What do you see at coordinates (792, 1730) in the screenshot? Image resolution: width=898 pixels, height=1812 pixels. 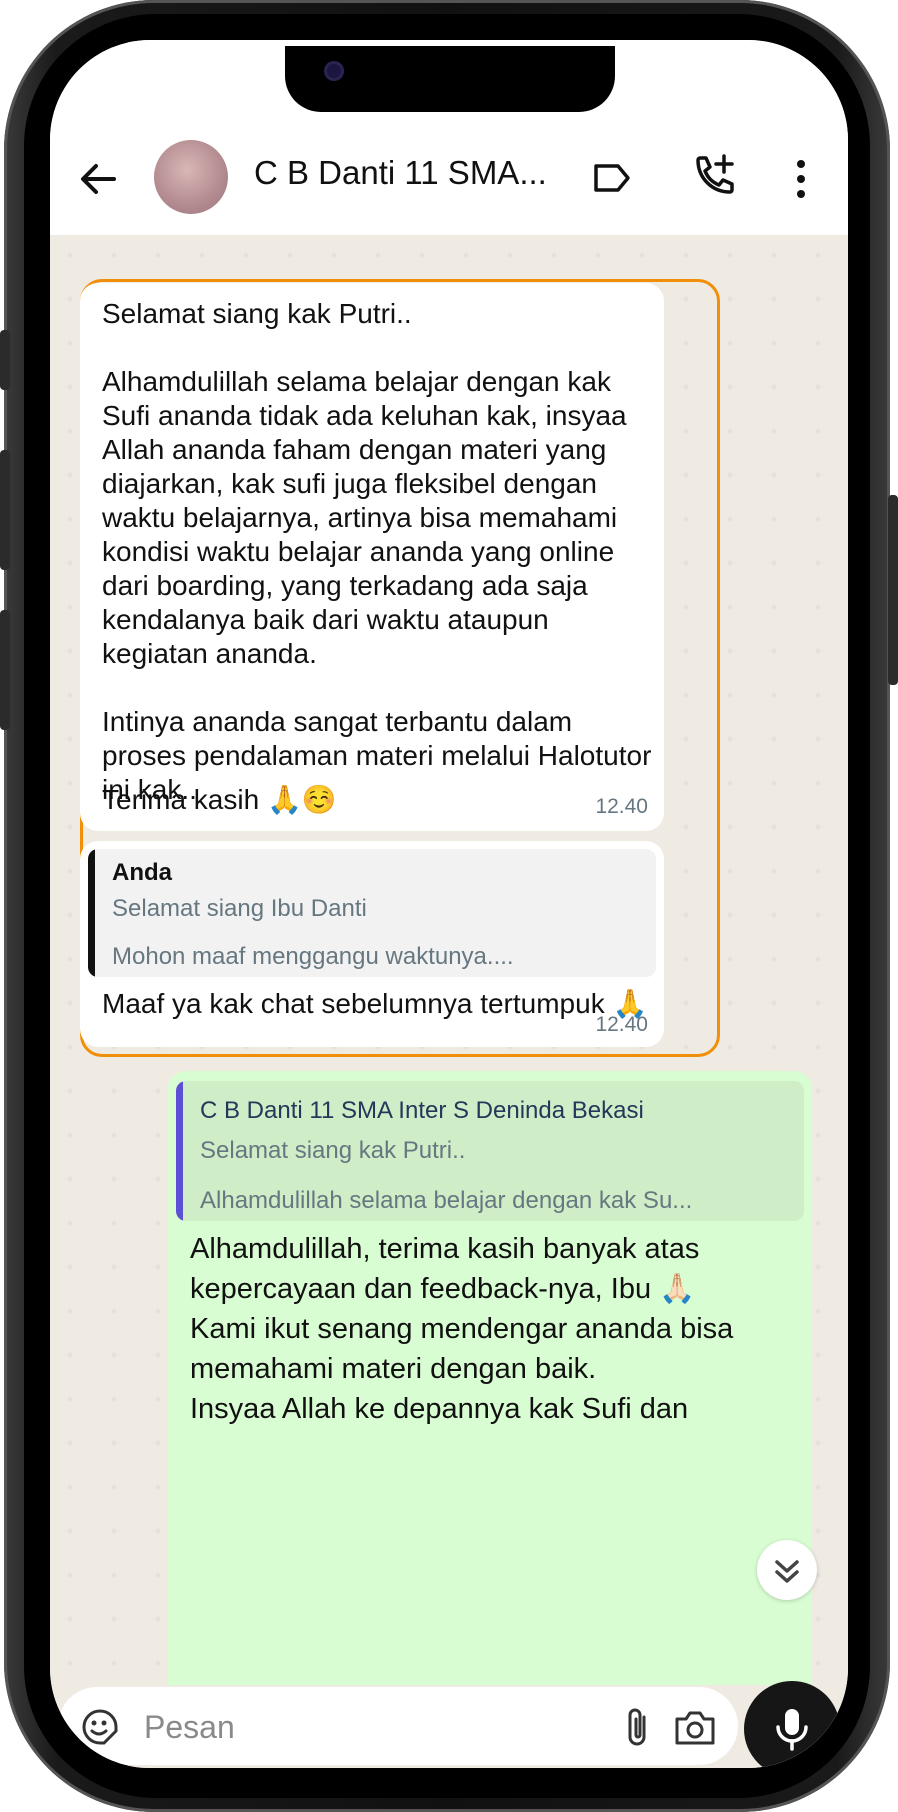 I see `microphone-icon` at bounding box center [792, 1730].